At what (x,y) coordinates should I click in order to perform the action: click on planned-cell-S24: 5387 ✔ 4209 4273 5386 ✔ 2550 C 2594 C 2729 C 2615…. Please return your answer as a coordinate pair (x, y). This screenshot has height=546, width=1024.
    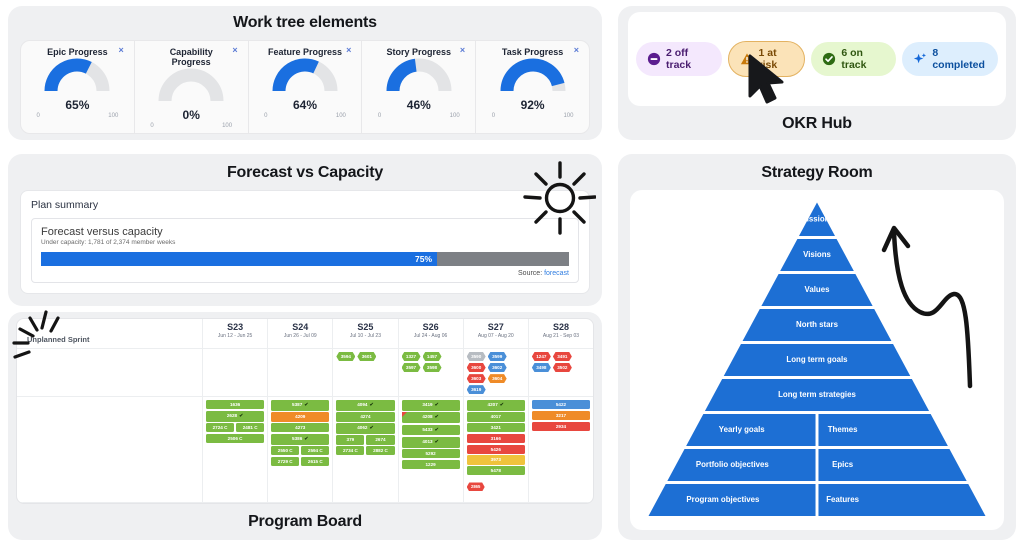
    Looking at the image, I should click on (299, 449).